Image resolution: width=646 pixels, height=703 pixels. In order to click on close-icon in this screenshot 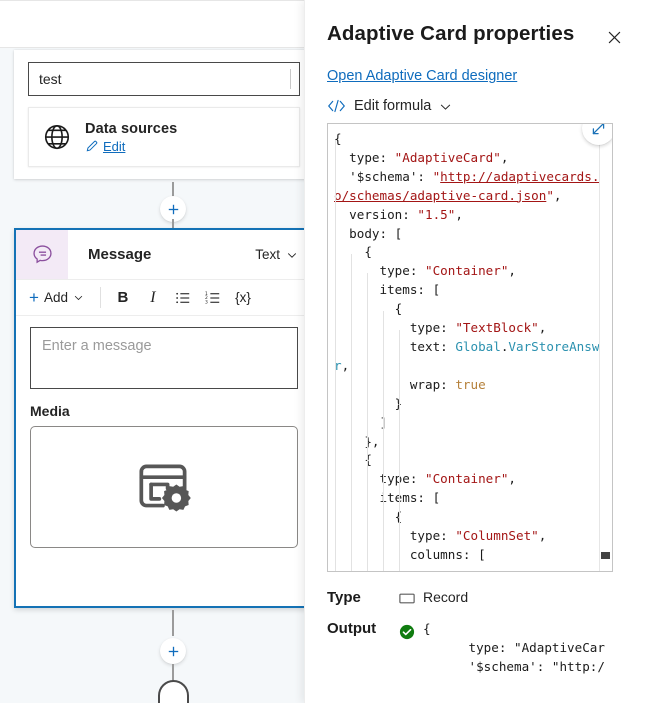, I will do `click(614, 37)`.